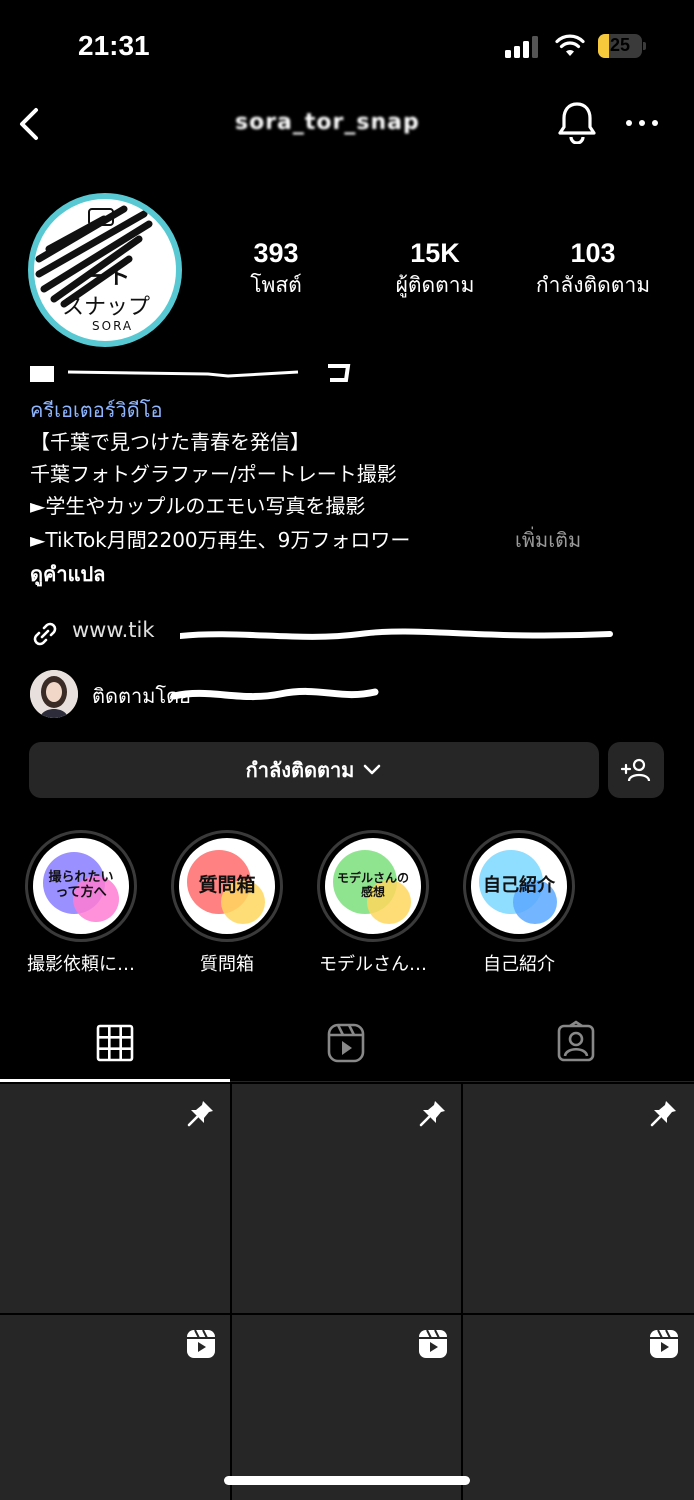 The image size is (694, 1500). I want to click on cellular-signal-icon, so click(521, 47).